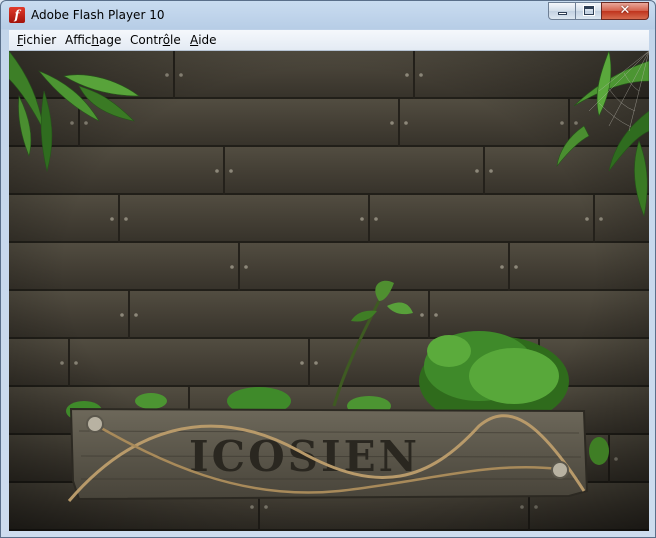 This screenshot has width=656, height=538. I want to click on wooden-sign: ICOSIEN, so click(328, 454).